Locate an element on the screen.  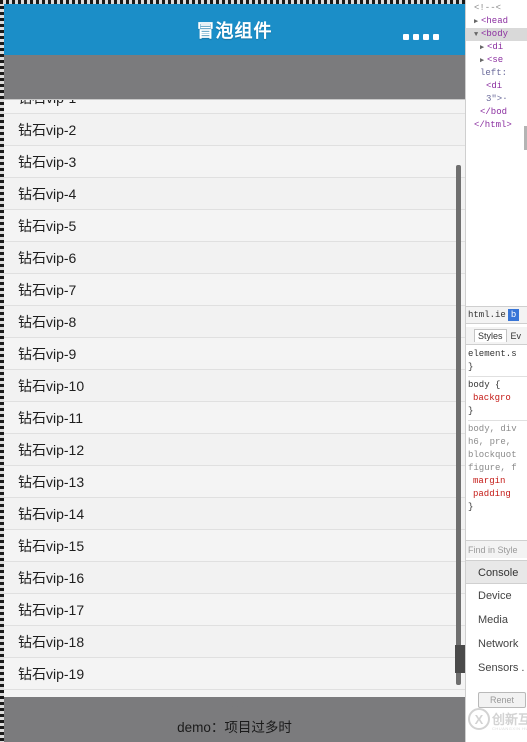
drawer-item-device: Device is located at coordinates (496, 596).